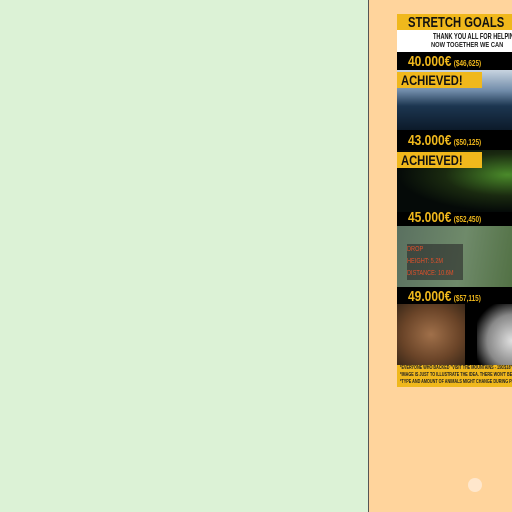 This screenshot has height=512, width=512. I want to click on goal-amount: 45.000€, so click(430, 217).